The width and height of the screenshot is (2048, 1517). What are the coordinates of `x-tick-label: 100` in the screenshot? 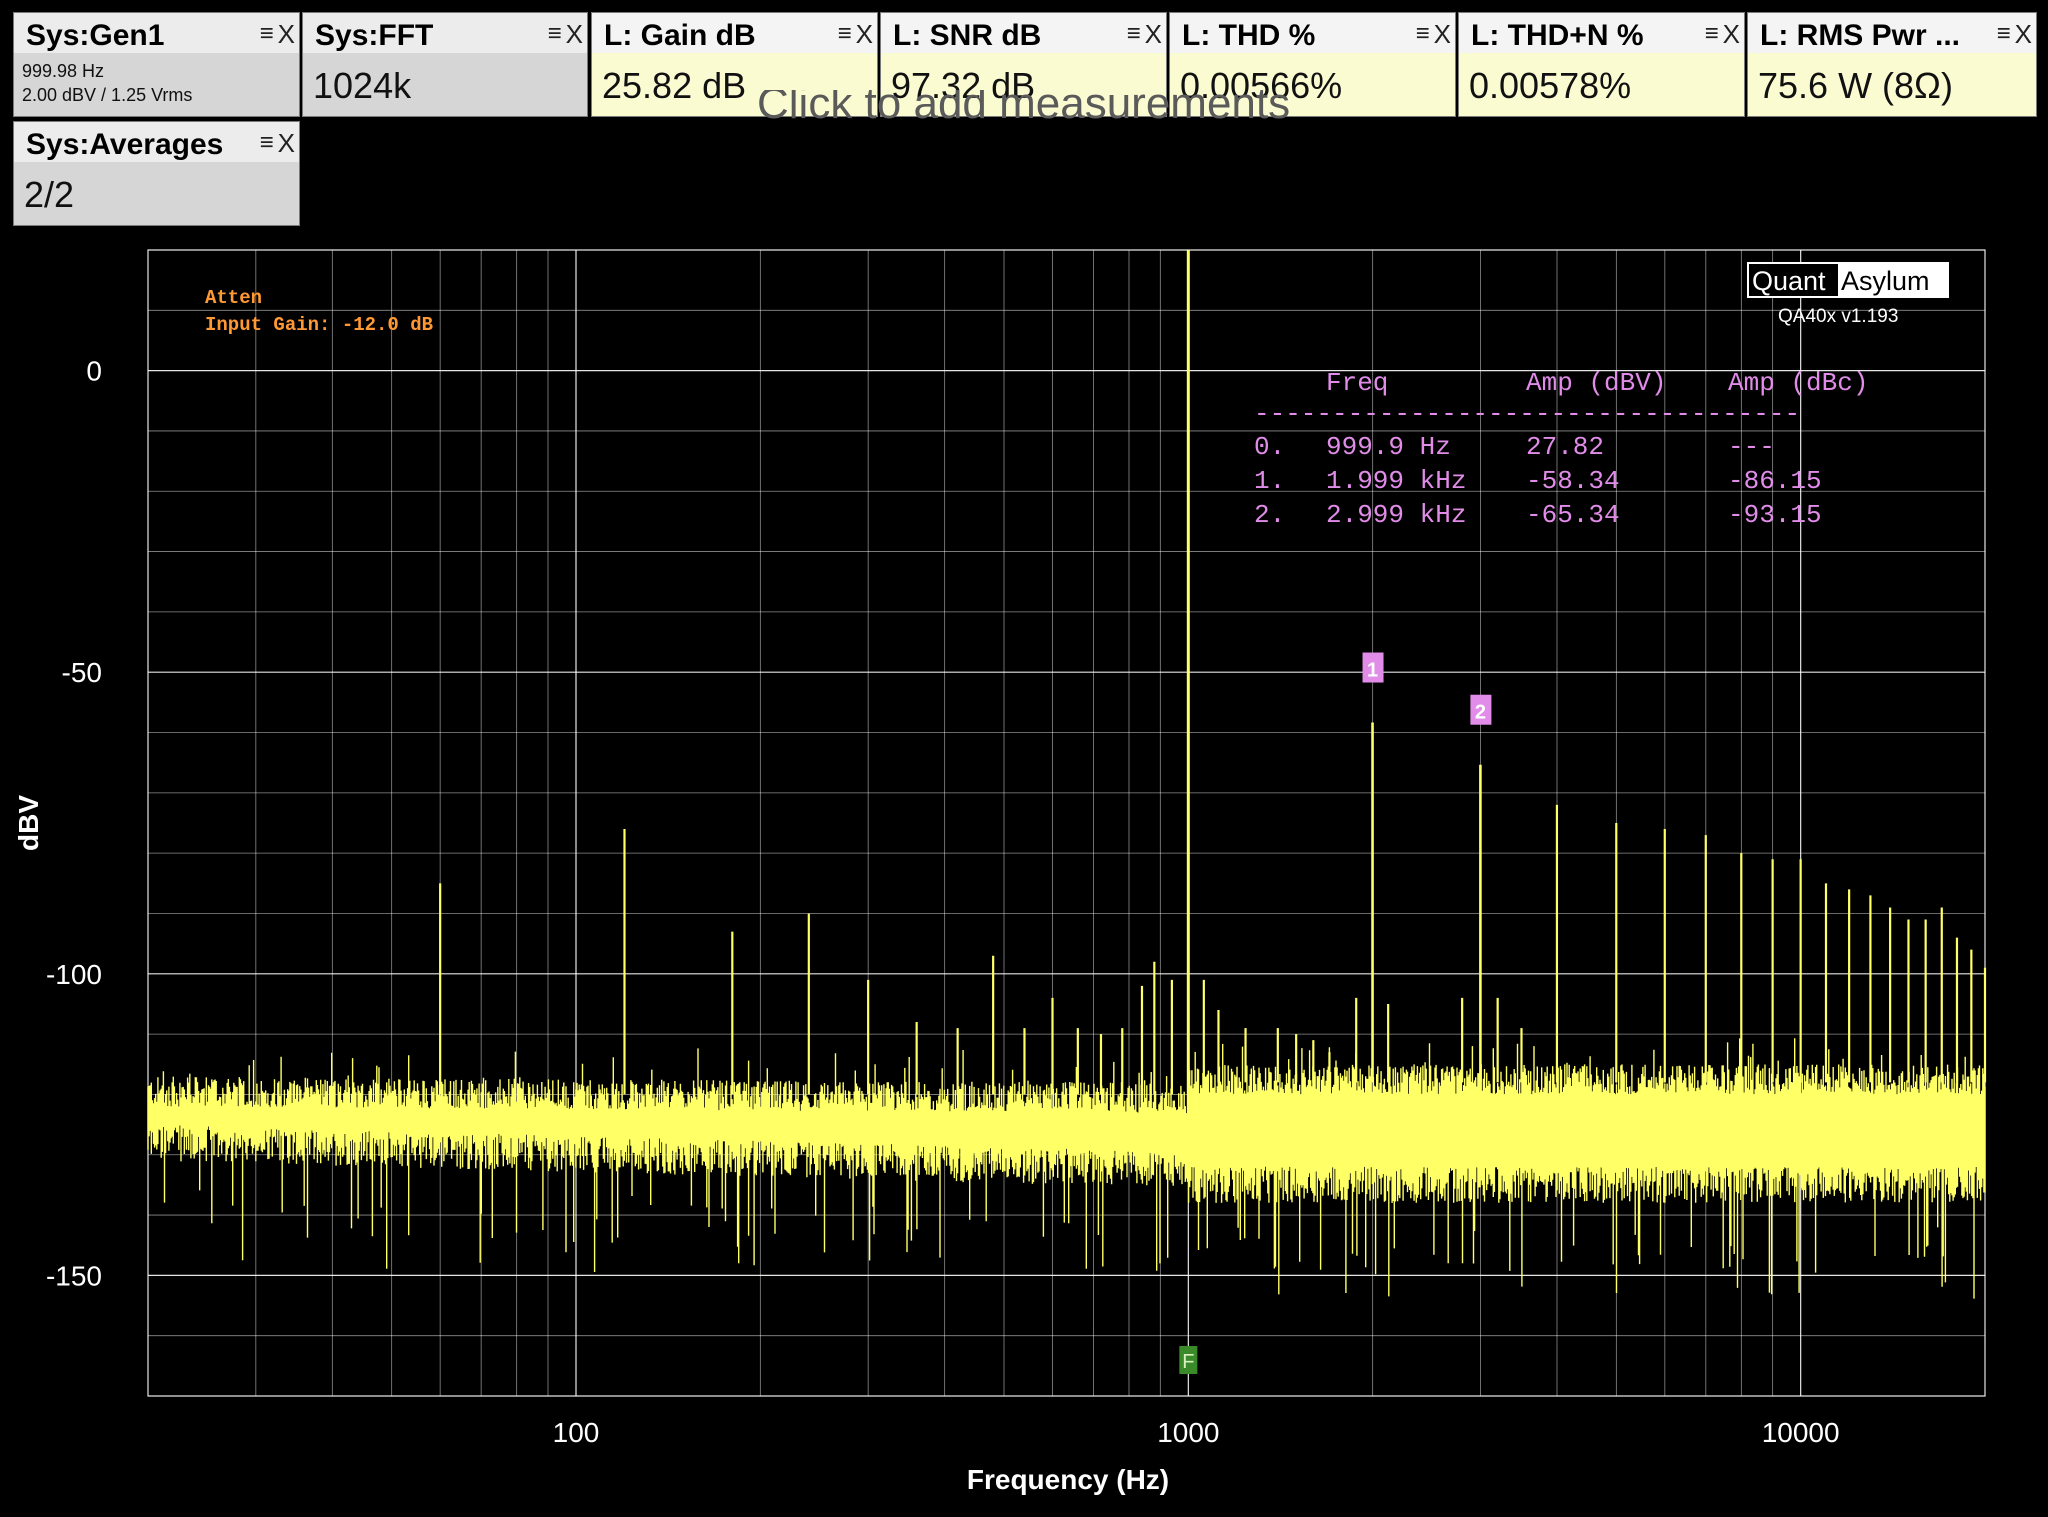 It's located at (576, 1432).